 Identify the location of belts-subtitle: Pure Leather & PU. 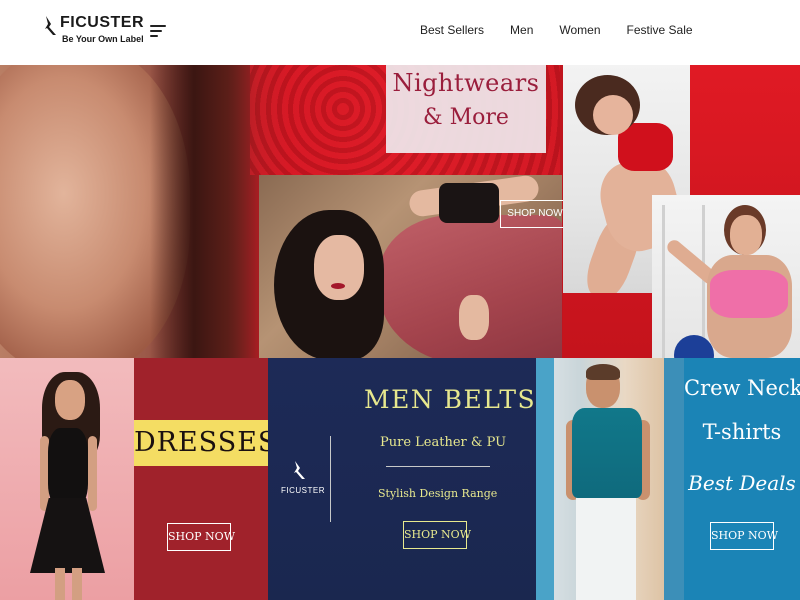
(443, 442).